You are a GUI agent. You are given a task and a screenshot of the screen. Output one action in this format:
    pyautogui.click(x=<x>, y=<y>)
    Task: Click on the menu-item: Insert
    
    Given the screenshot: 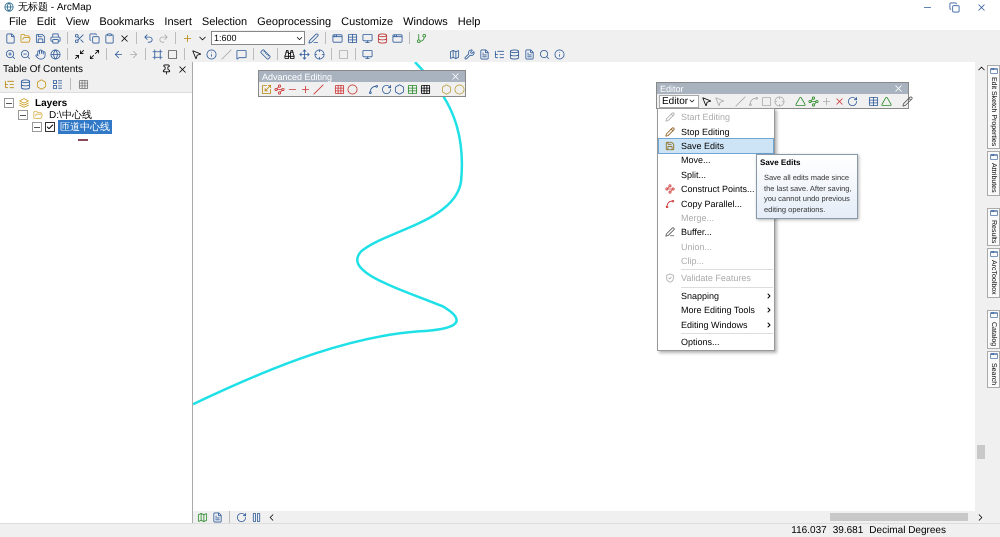 What is the action you would take?
    pyautogui.click(x=178, y=22)
    